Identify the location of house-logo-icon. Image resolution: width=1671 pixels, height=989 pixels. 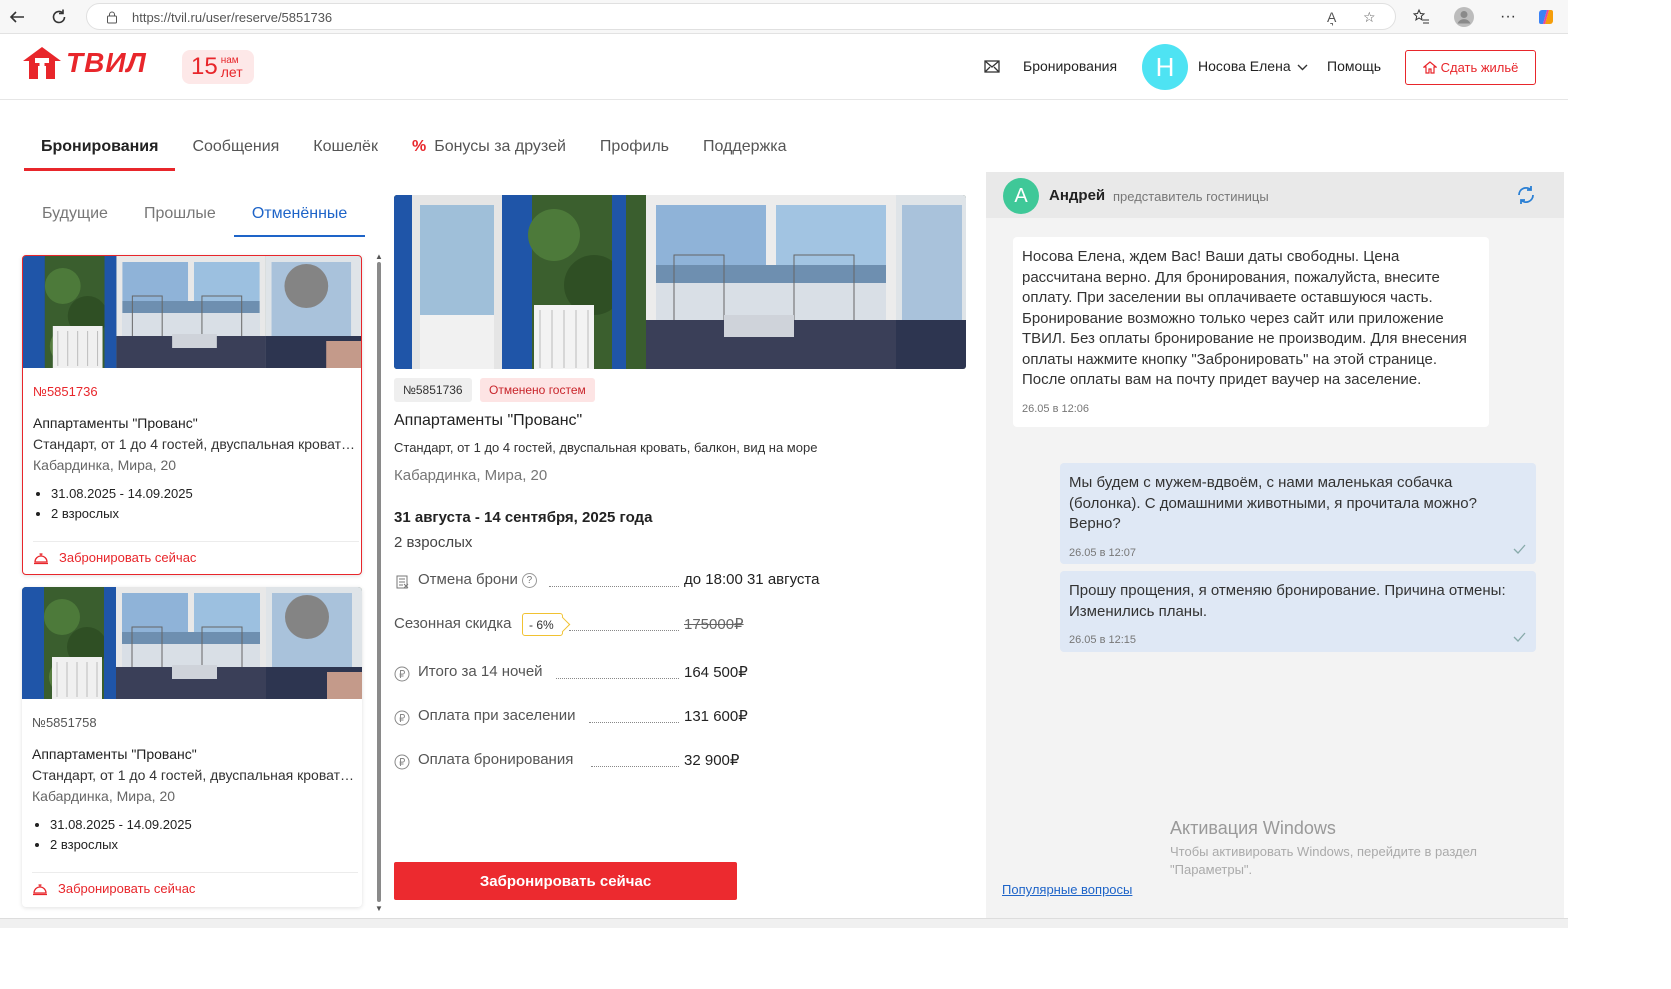
(42, 63).